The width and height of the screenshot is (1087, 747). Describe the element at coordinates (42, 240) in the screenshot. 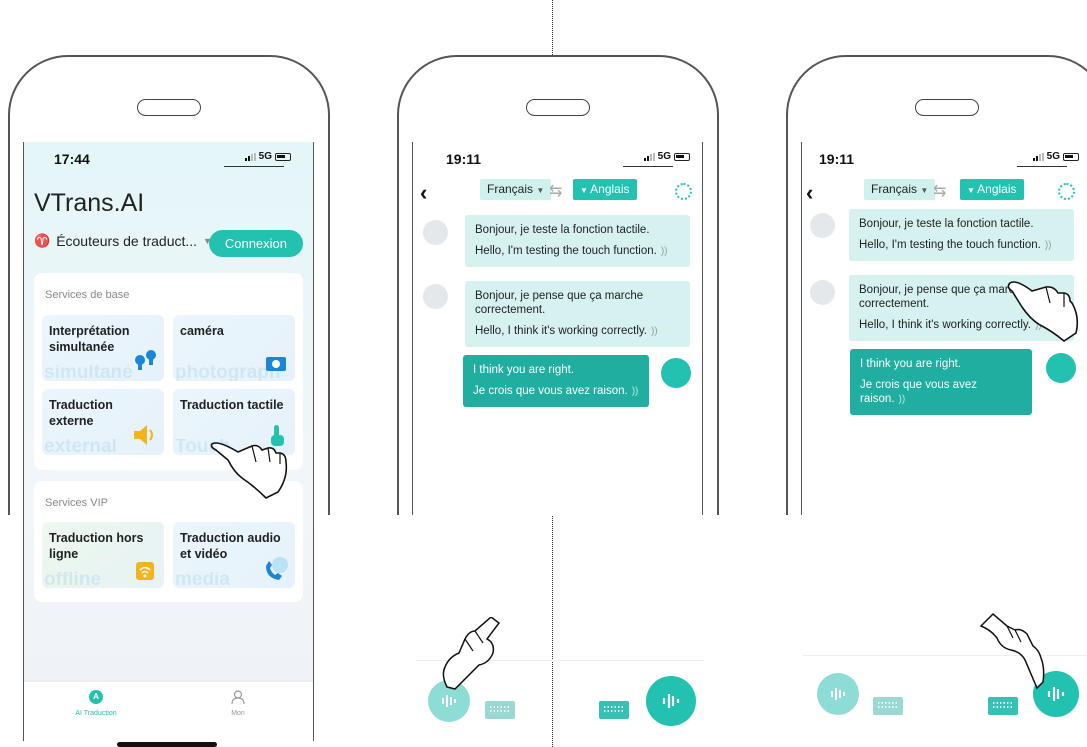

I see `earbuds-icon: ♈` at that location.